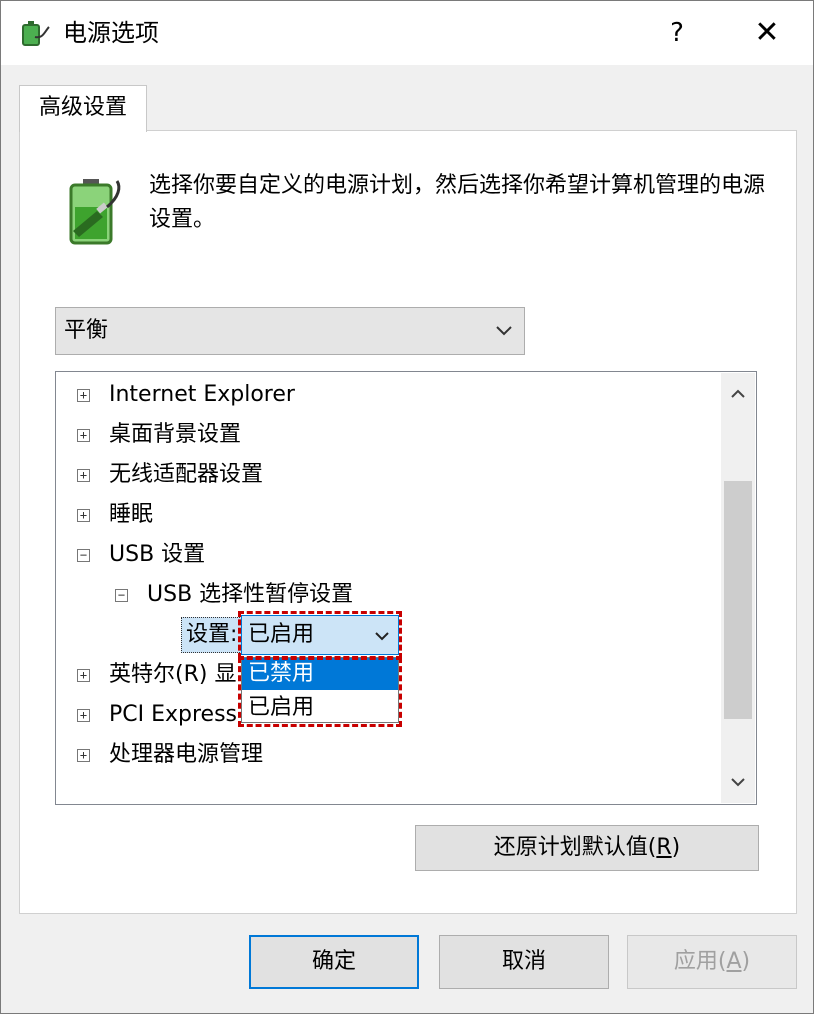 The image size is (814, 1014). Describe the element at coordinates (173, 674) in the screenshot. I see `tree-item-label: 英特尔(R) 显` at that location.